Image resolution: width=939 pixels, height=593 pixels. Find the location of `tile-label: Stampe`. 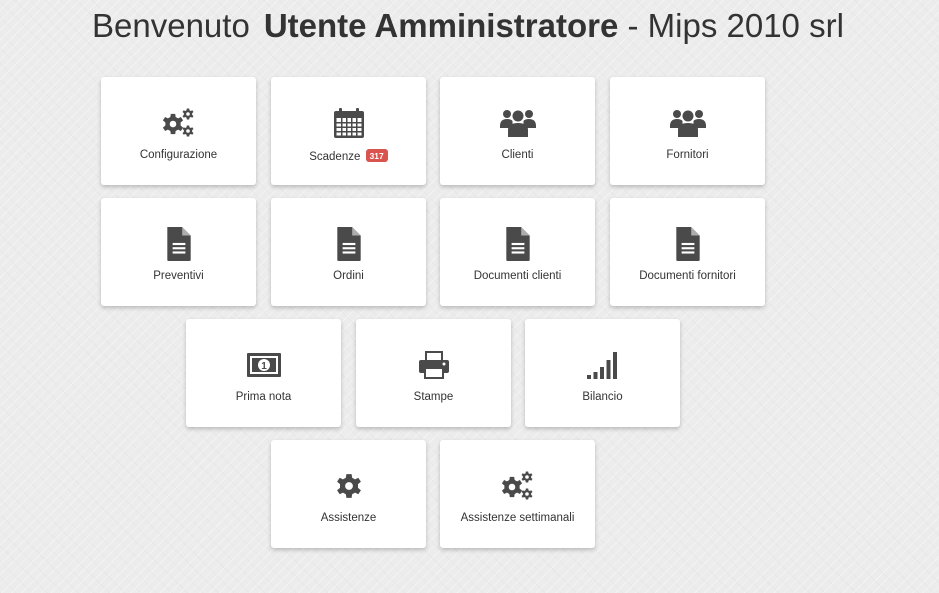

tile-label: Stampe is located at coordinates (433, 397).